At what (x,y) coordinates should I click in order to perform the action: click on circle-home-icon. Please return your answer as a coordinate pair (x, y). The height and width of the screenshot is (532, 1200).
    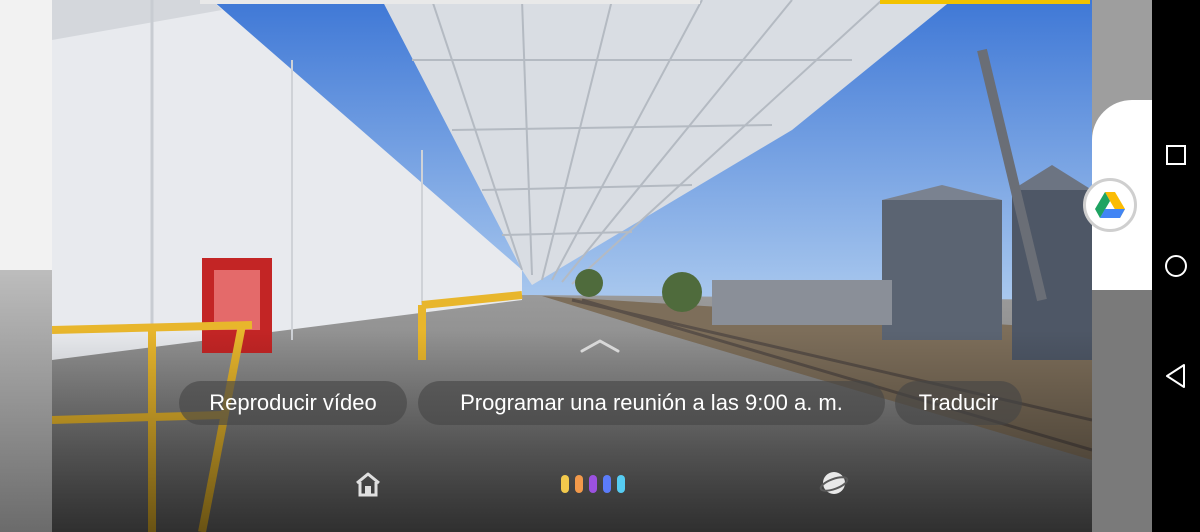
    Looking at the image, I should click on (1176, 266).